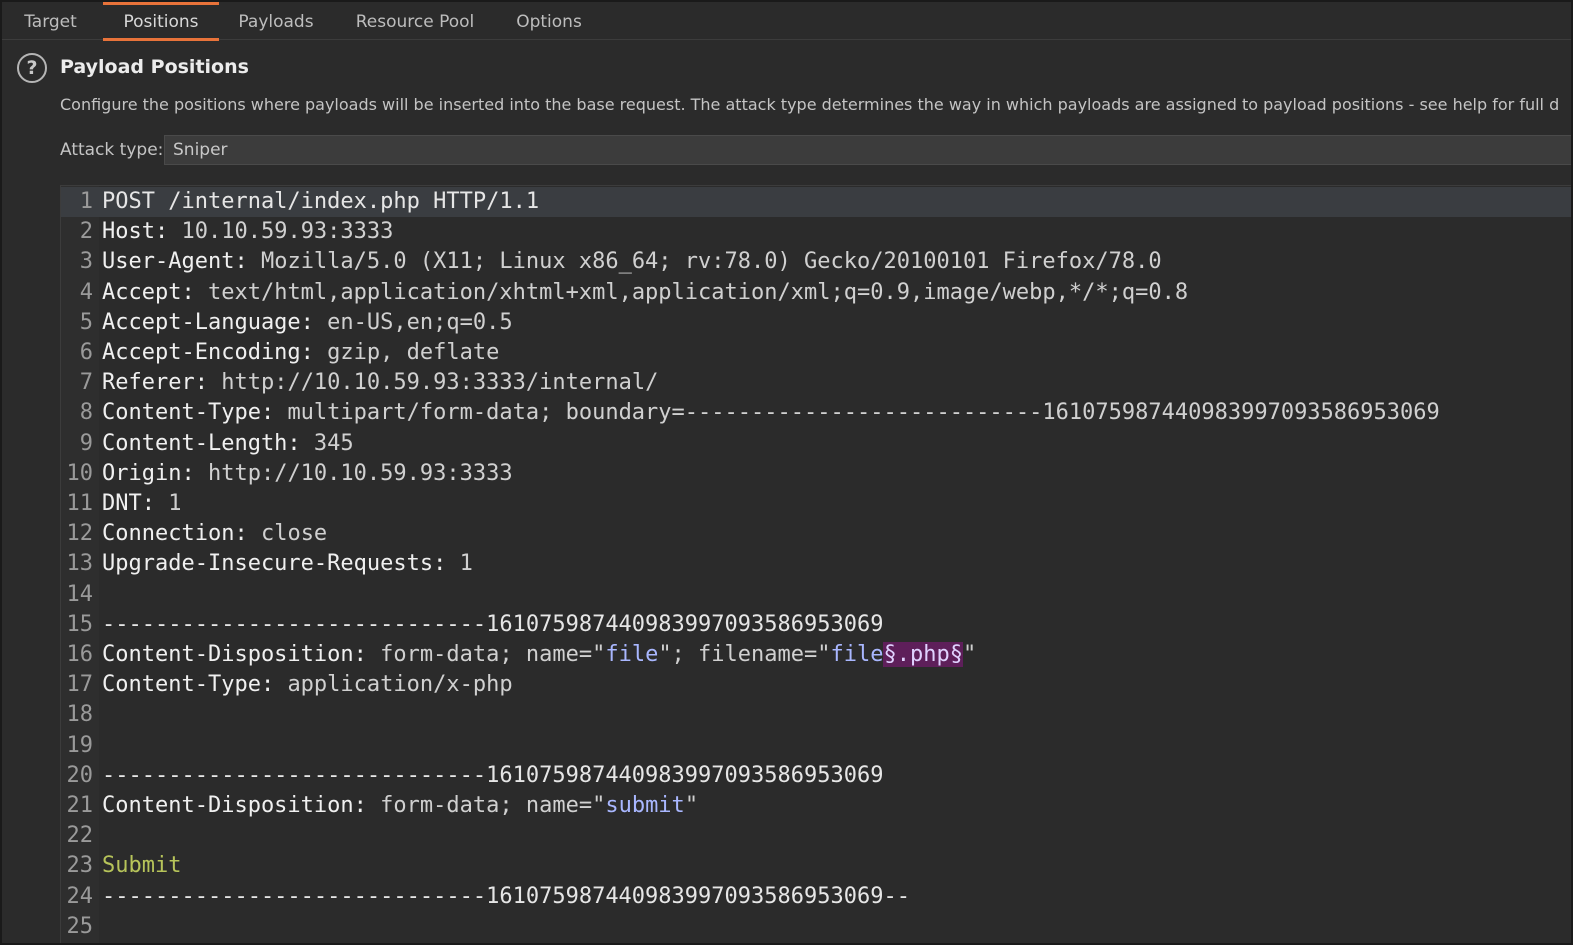 This screenshot has width=1573, height=945. I want to click on code-token: Upgrade-Insecure-Requests:, so click(281, 564).